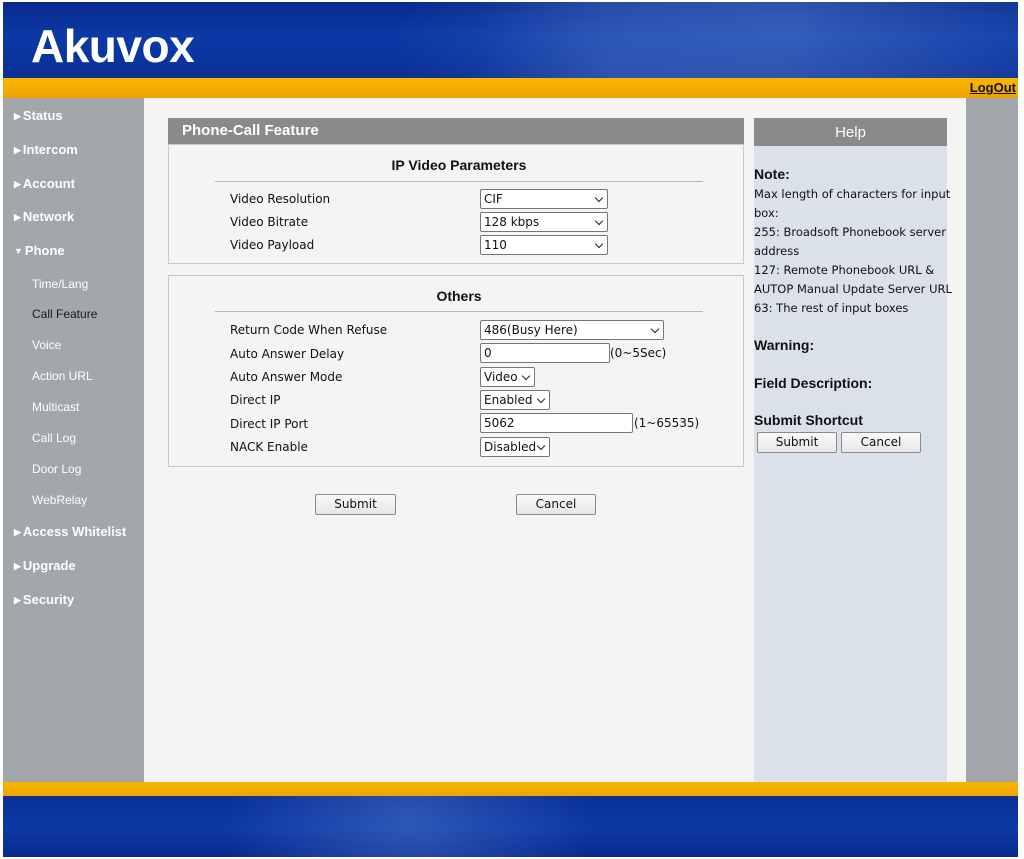 This screenshot has height=859, width=1024. What do you see at coordinates (355, 504) in the screenshot?
I see `submit-button: Submit` at bounding box center [355, 504].